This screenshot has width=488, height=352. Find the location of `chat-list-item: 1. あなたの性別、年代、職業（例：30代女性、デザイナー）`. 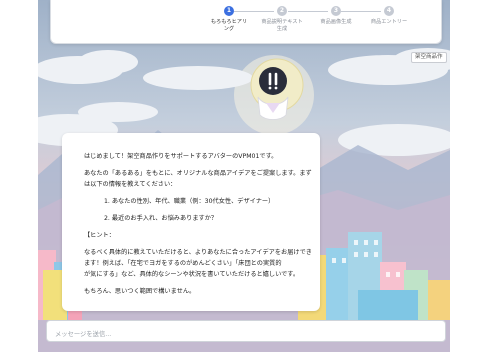

chat-list-item: 1. あなたの性別、年代、職業（例：30代女性、デザイナー） is located at coordinates (189, 201).